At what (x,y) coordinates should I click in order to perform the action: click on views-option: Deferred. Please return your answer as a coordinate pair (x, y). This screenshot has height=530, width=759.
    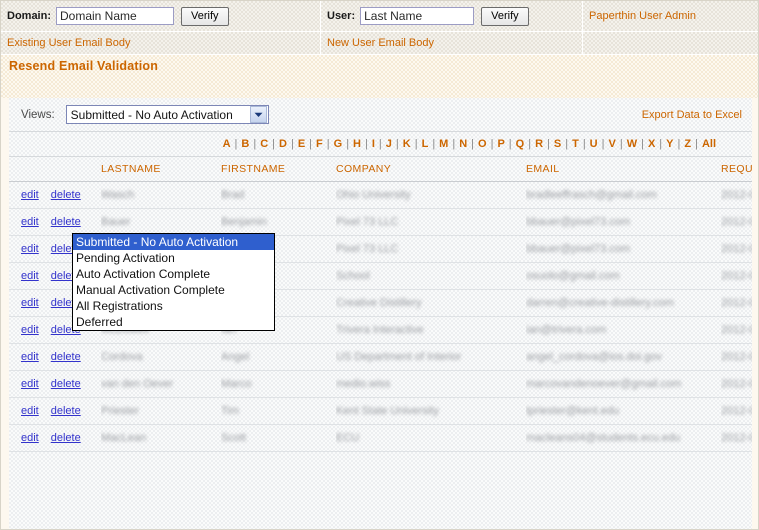
    Looking at the image, I should click on (173, 322).